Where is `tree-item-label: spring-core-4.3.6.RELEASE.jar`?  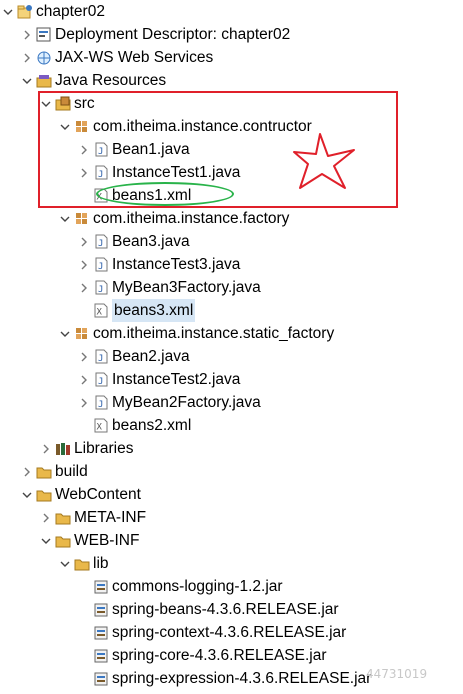
tree-item-label: spring-core-4.3.6.RELEASE.jar is located at coordinates (219, 655).